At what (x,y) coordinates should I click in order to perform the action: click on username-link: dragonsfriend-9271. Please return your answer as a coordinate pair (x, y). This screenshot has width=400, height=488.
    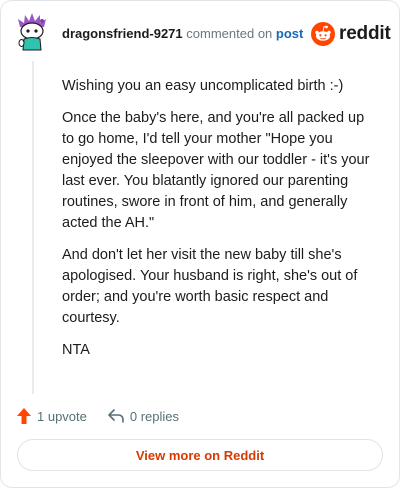
    Looking at the image, I should click on (122, 33).